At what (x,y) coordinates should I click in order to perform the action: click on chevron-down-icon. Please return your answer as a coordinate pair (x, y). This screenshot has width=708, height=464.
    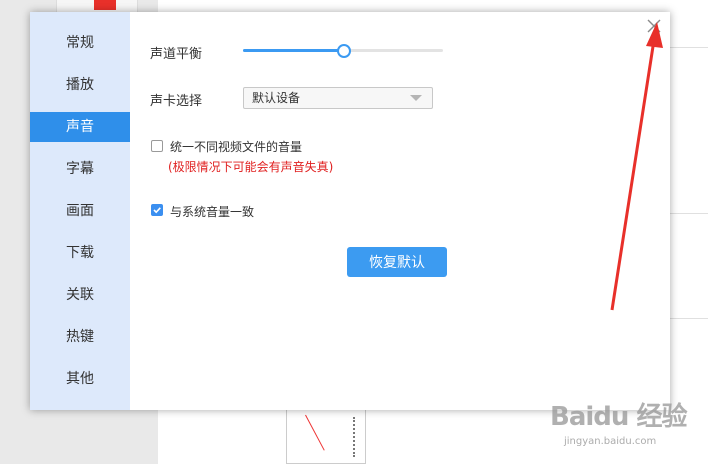
    Looking at the image, I should click on (416, 98).